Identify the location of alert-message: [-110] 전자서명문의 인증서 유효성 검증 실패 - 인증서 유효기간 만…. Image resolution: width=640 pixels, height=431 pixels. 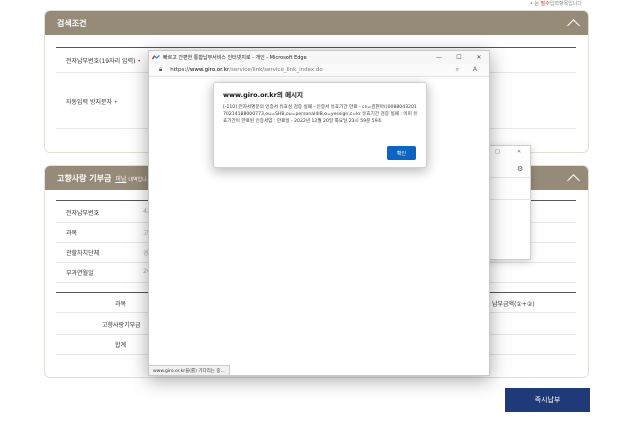
(320, 114).